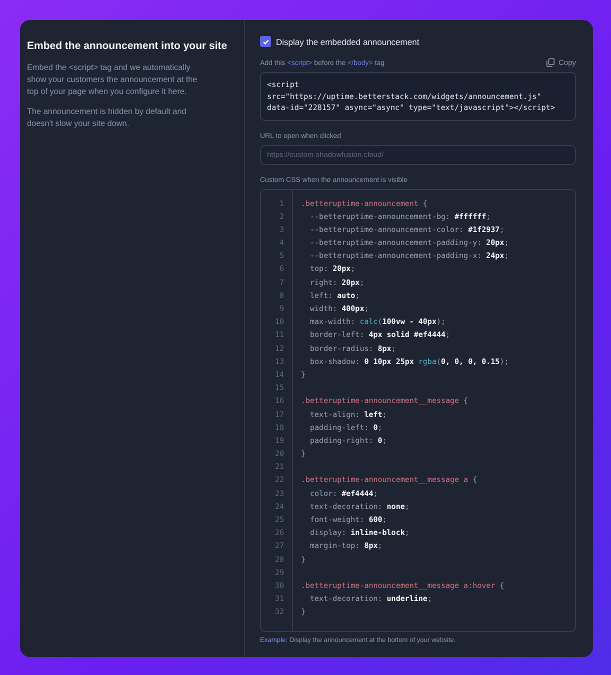  What do you see at coordinates (127, 46) in the screenshot?
I see `section-title: Embed the announcement into your site` at bounding box center [127, 46].